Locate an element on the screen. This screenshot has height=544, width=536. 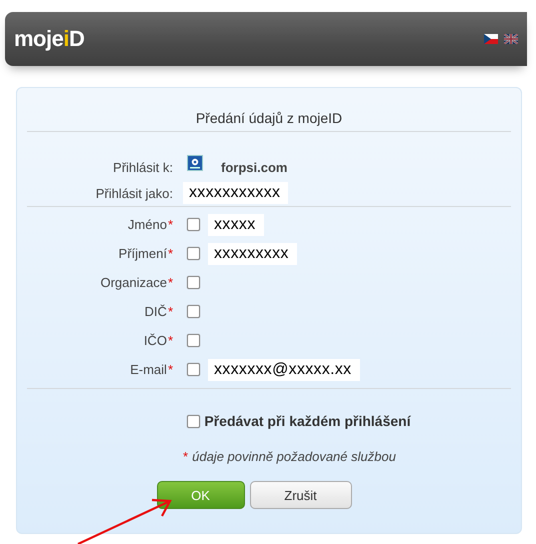
field-label: E-mail is located at coordinates (148, 369).